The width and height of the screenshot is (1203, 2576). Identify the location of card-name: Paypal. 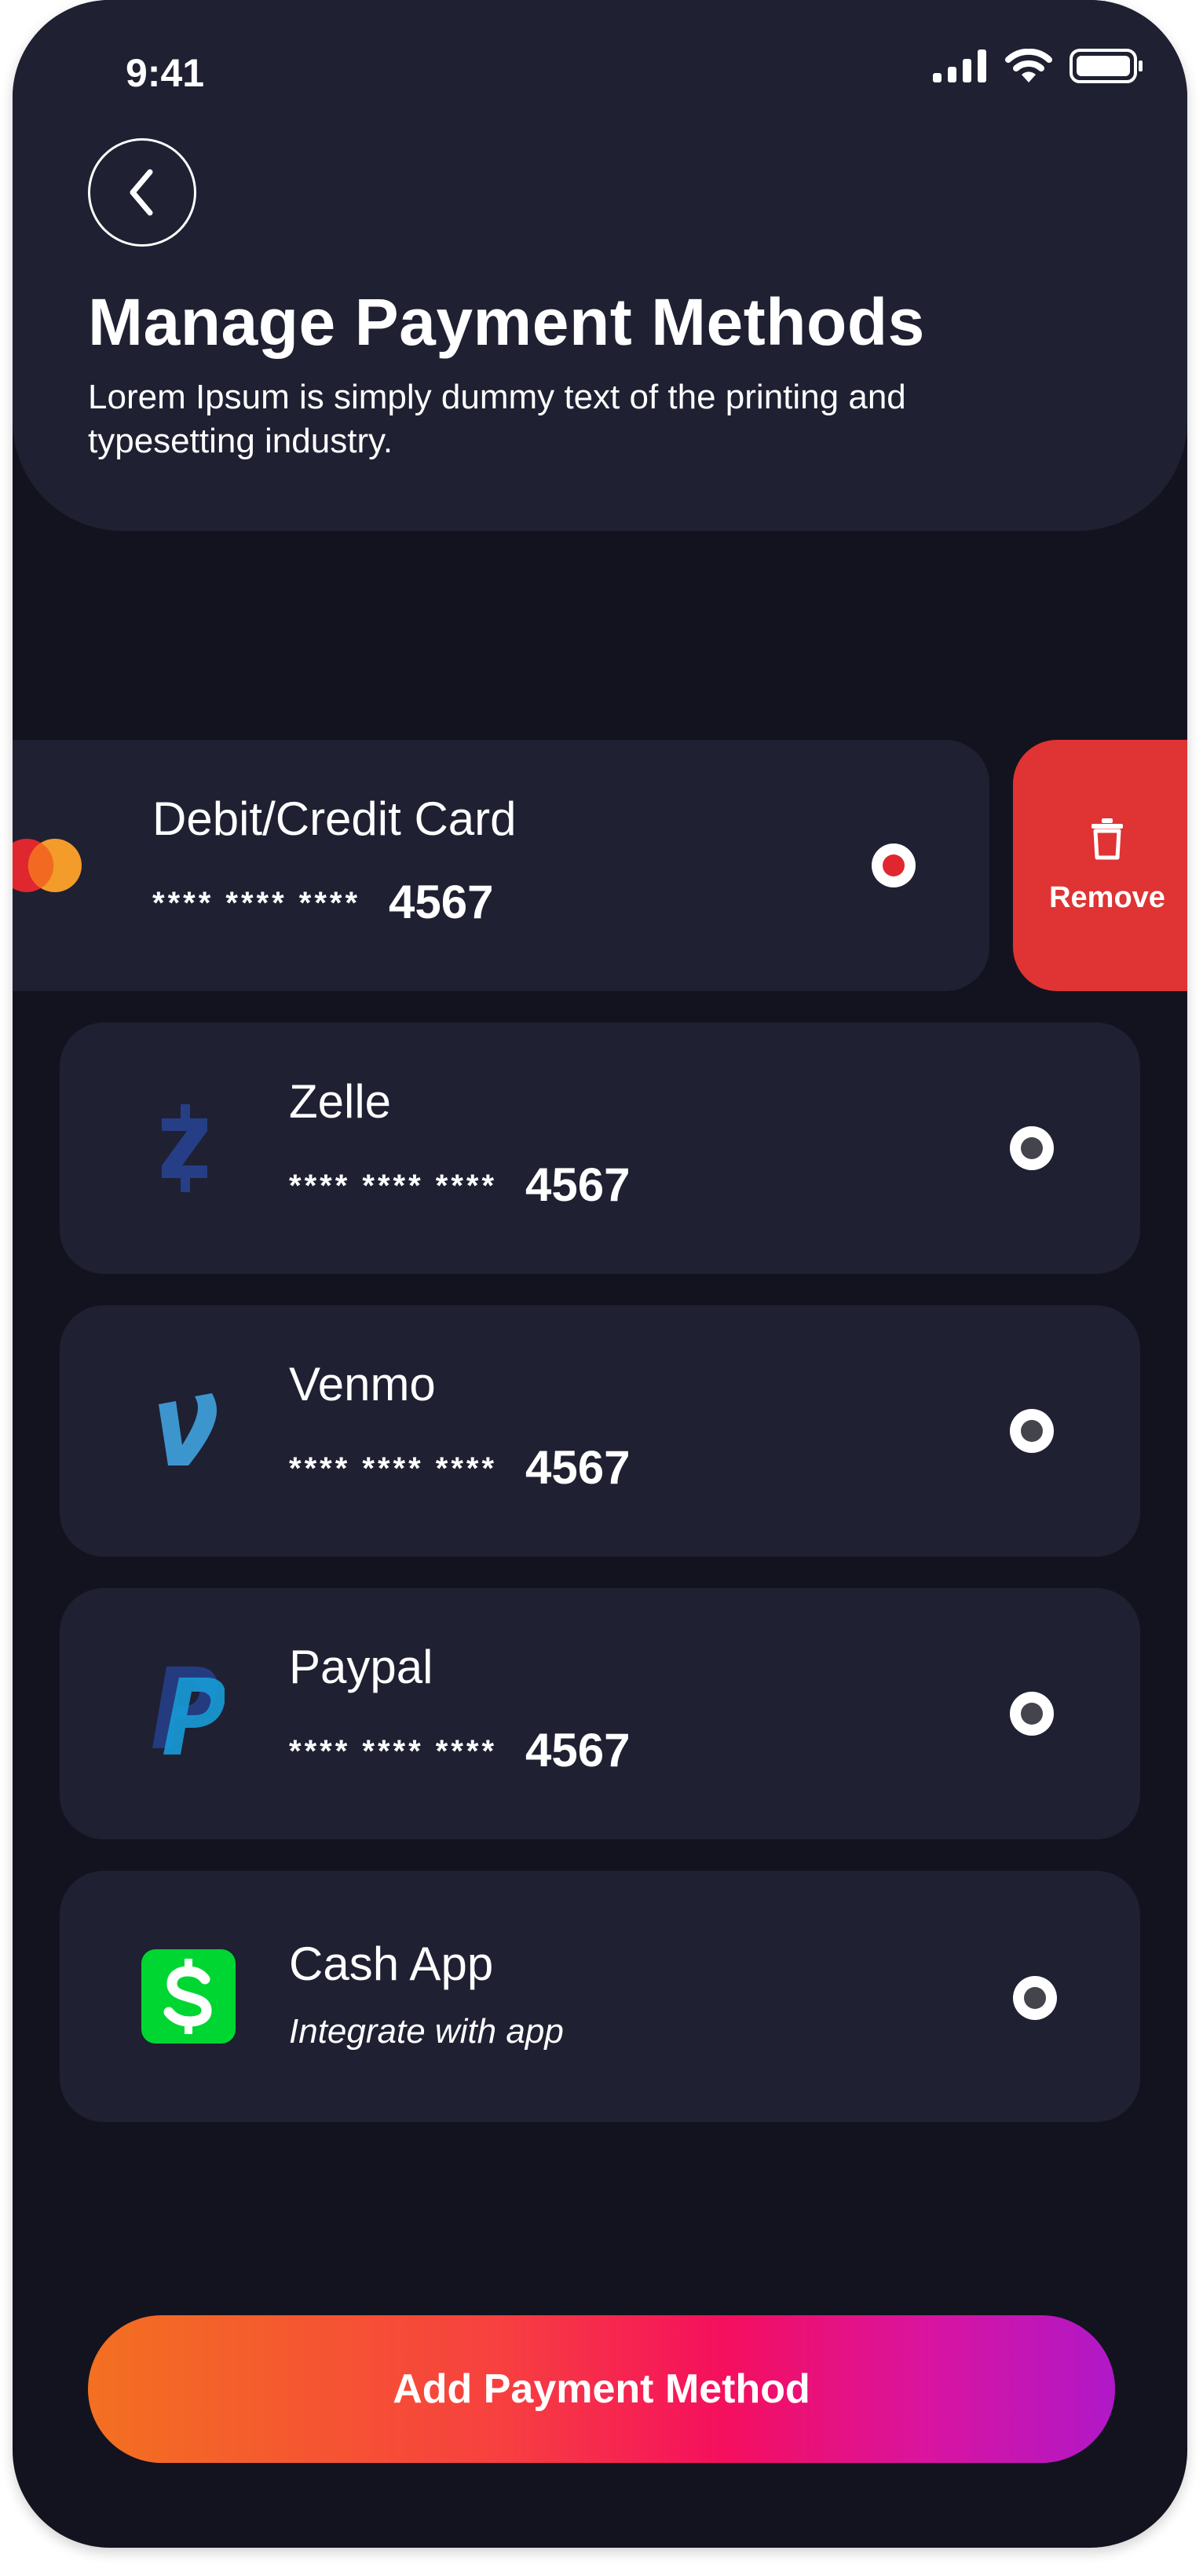
(361, 1667).